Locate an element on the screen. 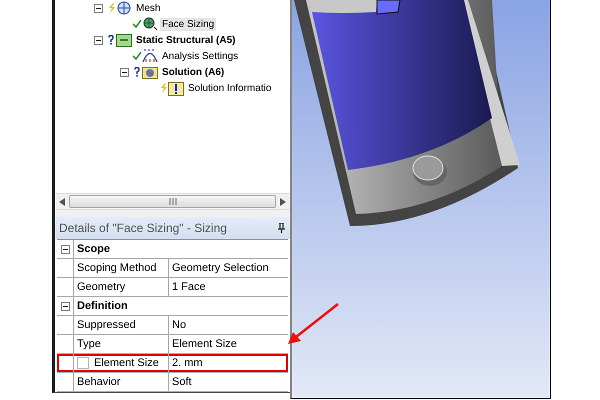 The width and height of the screenshot is (600, 400). property-value: Soft is located at coordinates (228, 382).